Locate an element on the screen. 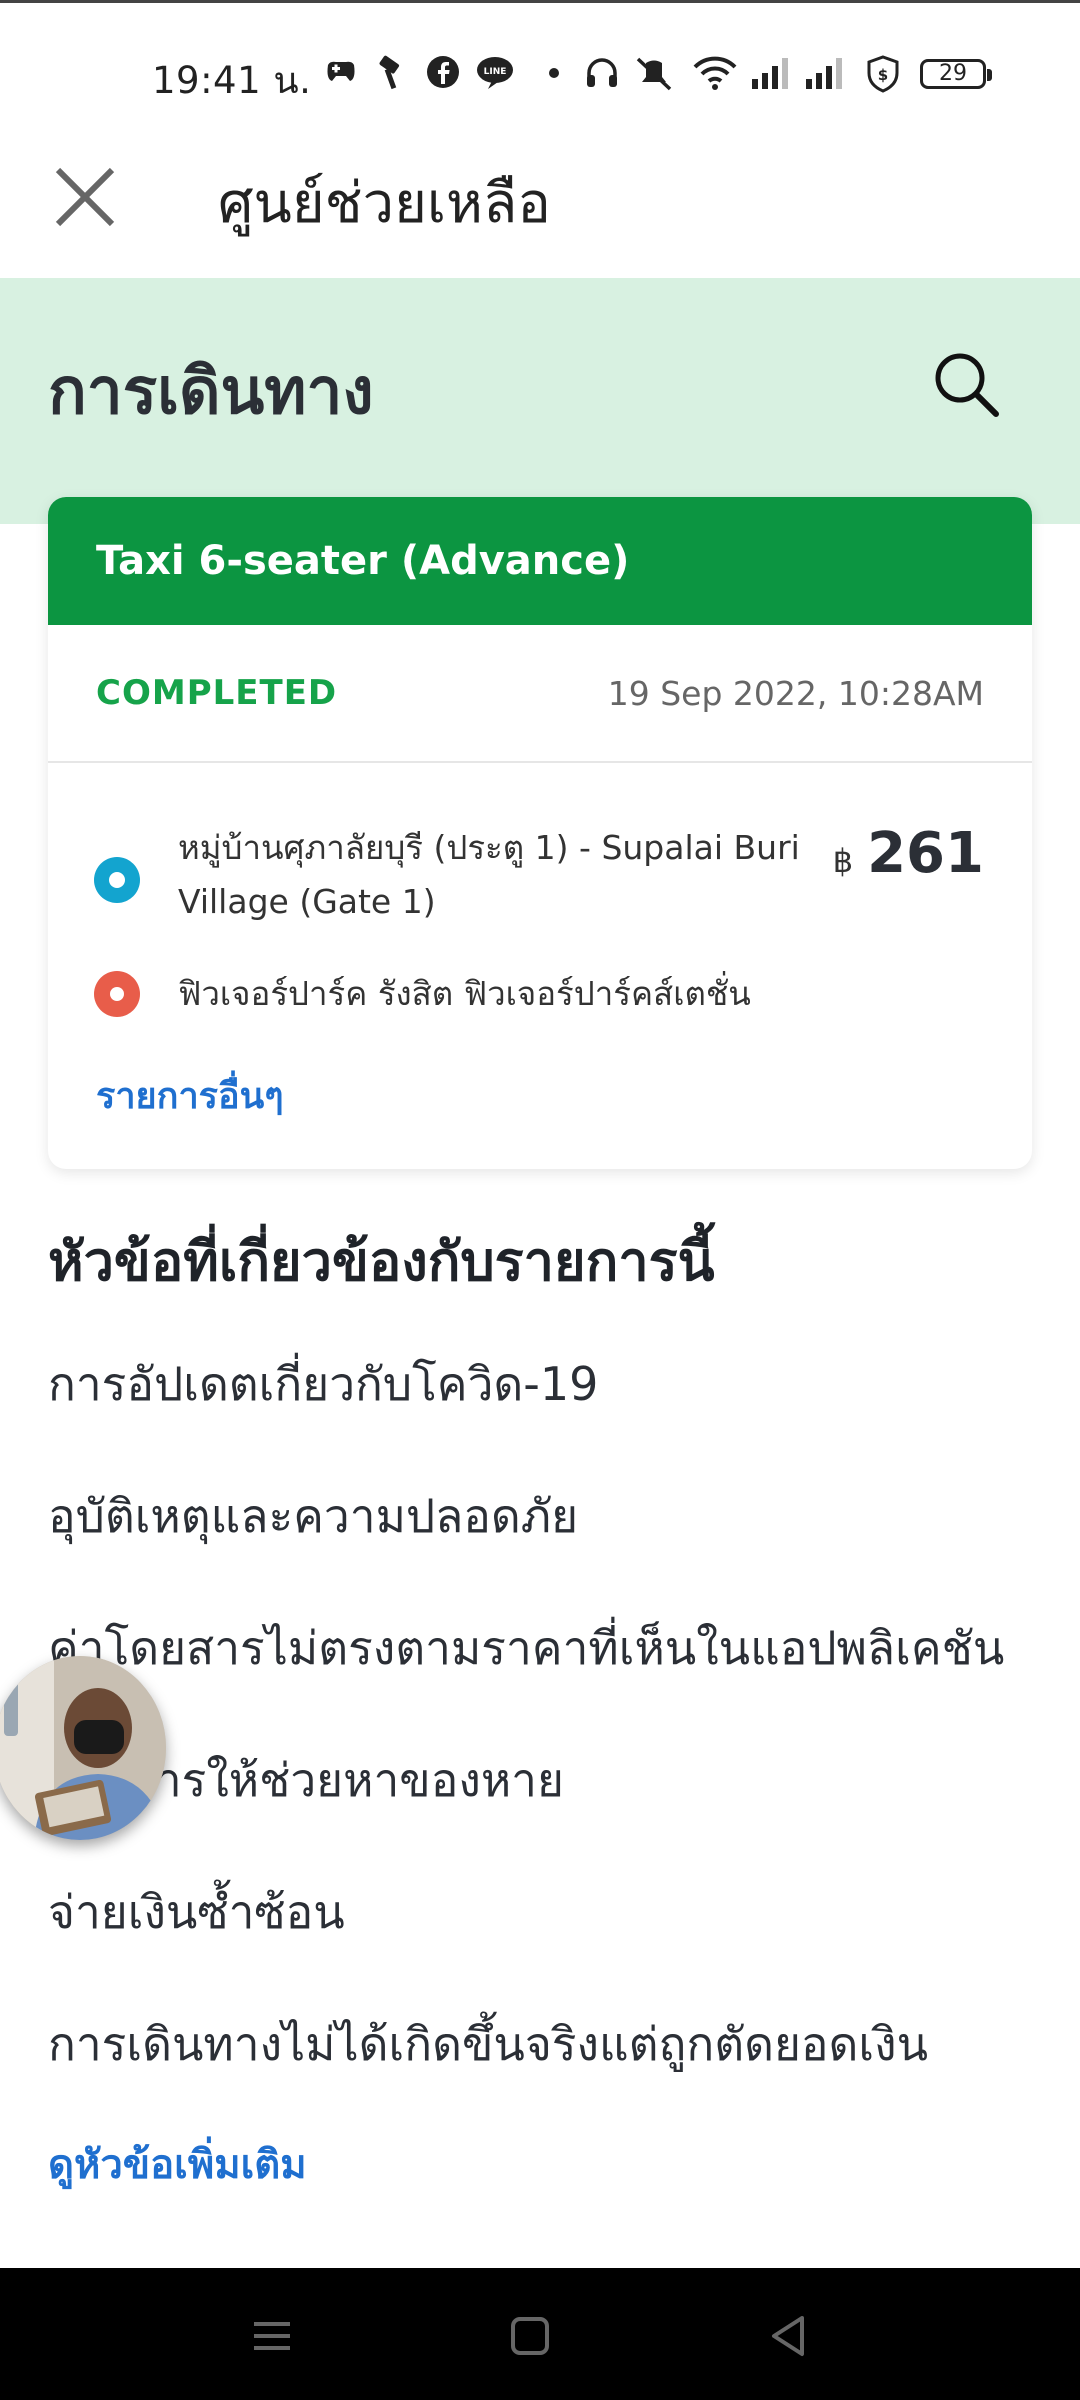 The width and height of the screenshot is (1080, 2400). search-icon is located at coordinates (967, 385).